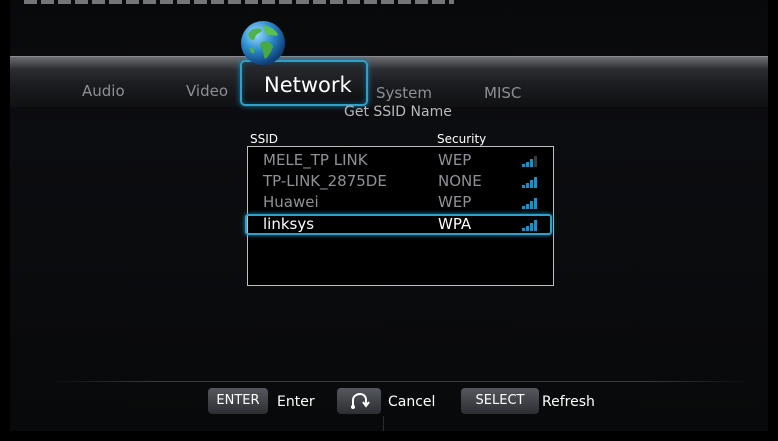  Describe the element at coordinates (462, 139) in the screenshot. I see `column-header-security: Security` at that location.